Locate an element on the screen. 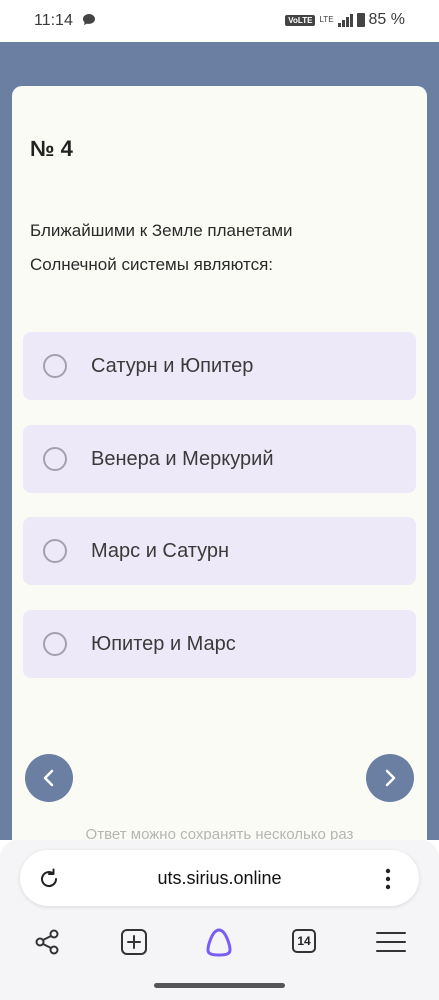  answer-option: Сатурн и Юпитер is located at coordinates (219, 366).